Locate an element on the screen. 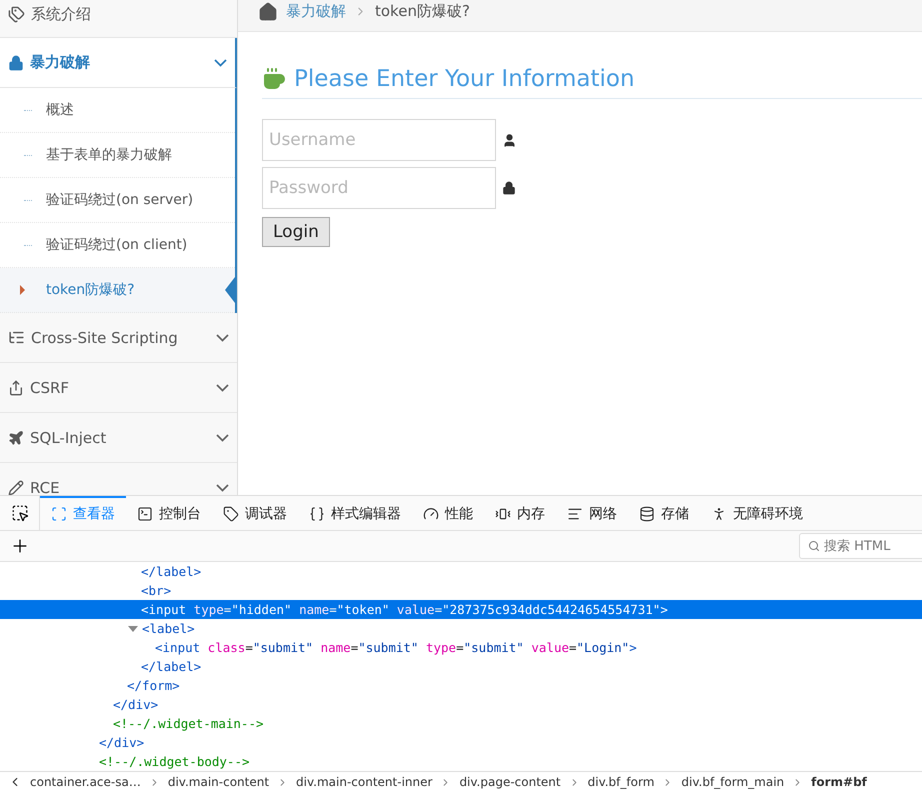 This screenshot has width=922, height=792. path-crumb: div.page-content is located at coordinates (510, 782).